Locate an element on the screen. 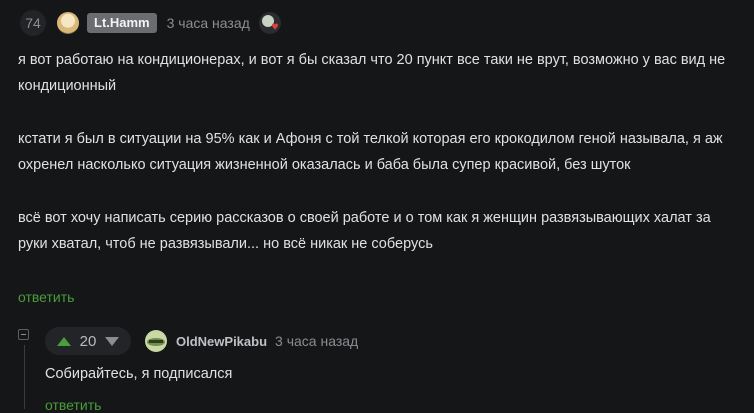 The image size is (754, 413). downvote-arrow-icon is located at coordinates (111, 341).